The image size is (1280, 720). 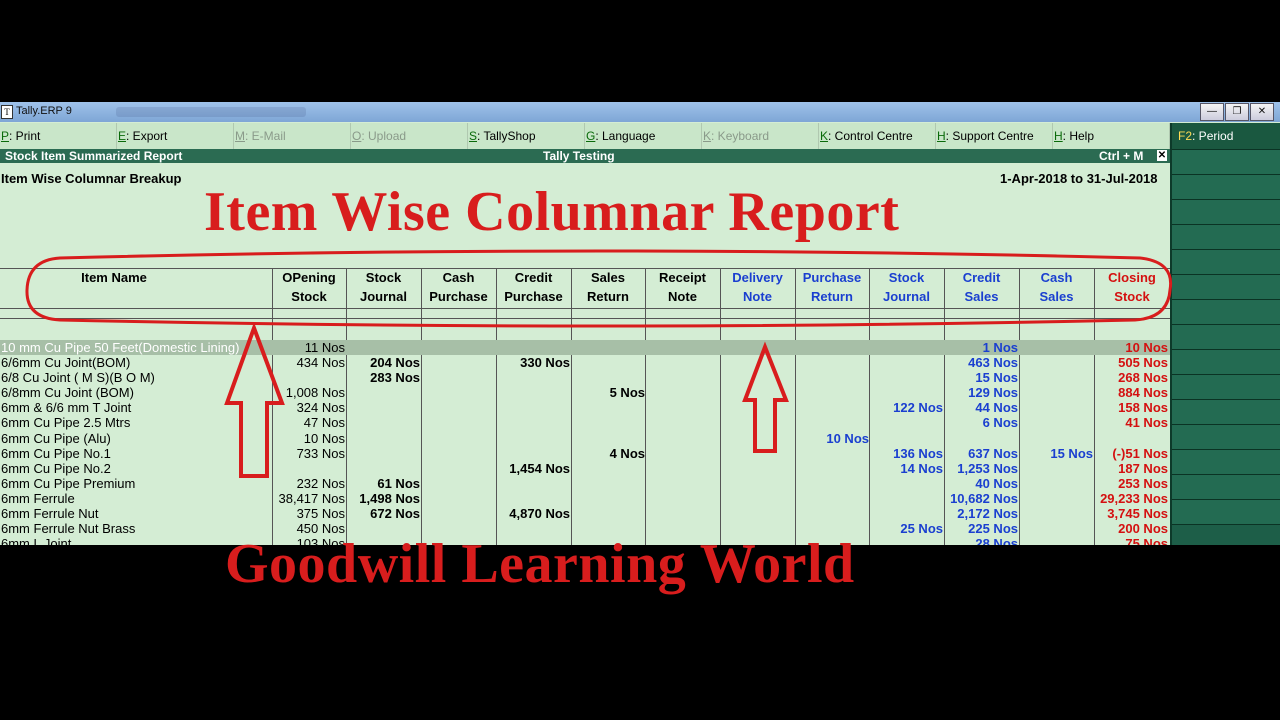 What do you see at coordinates (981, 296) in the screenshot?
I see `column-header-line2: Sales` at bounding box center [981, 296].